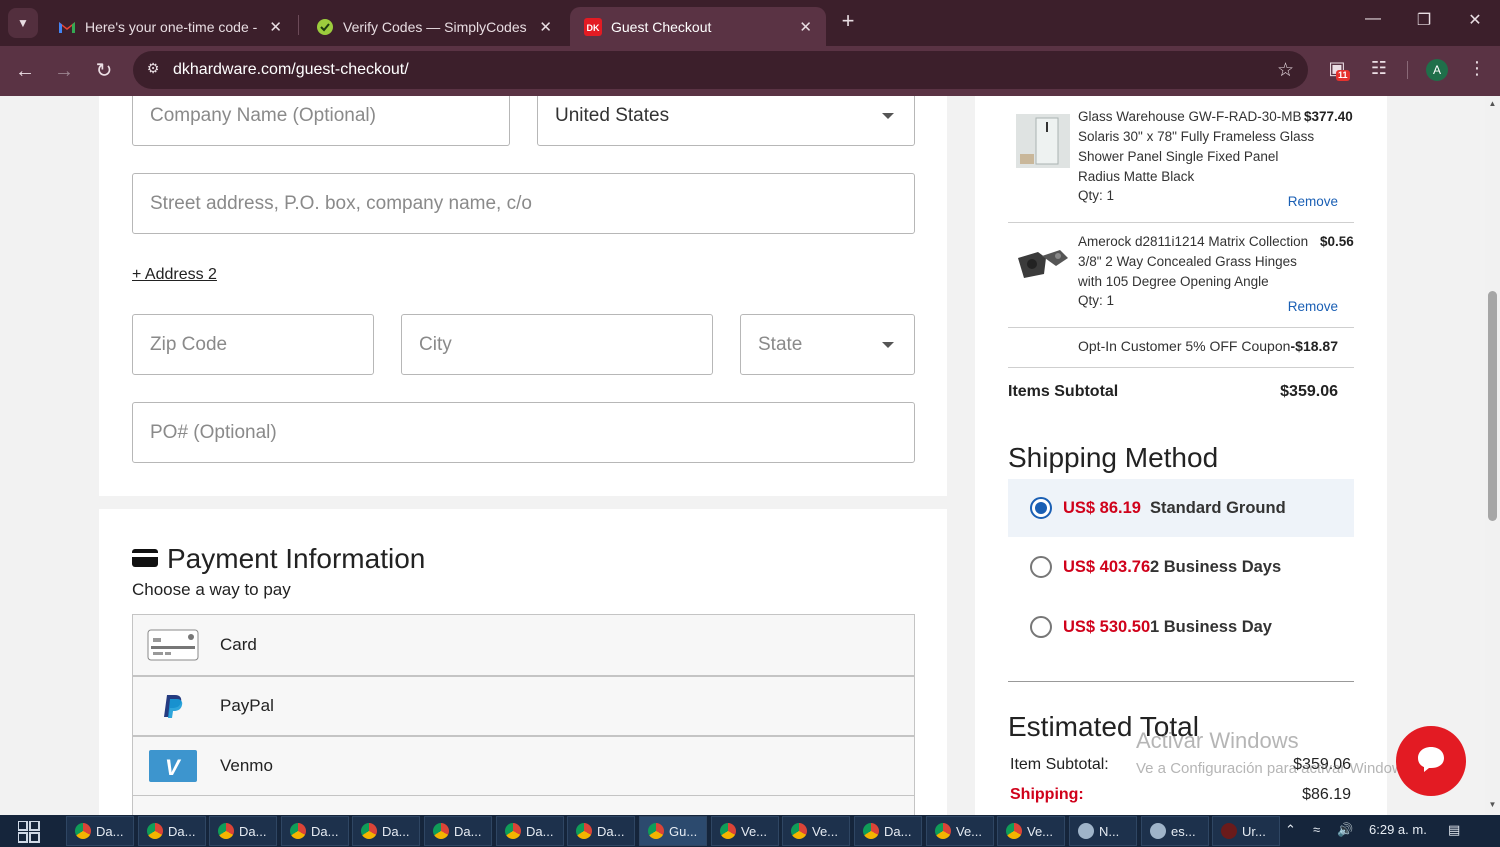 This screenshot has width=1500, height=847. Describe the element at coordinates (1492, 103) in the screenshot. I see `scroll-up-icon: ▲` at that location.